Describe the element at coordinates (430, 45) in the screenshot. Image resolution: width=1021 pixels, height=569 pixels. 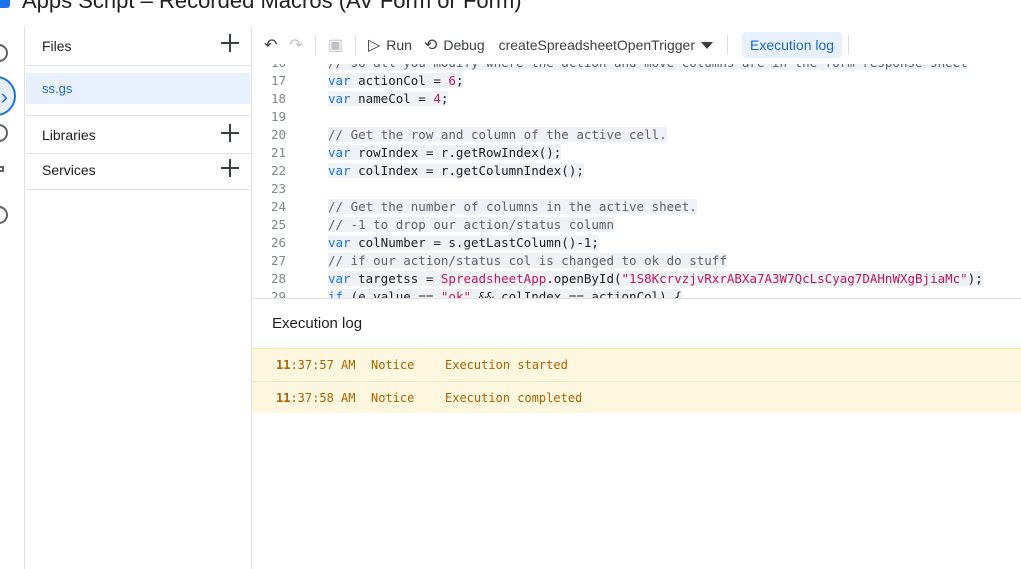
I see `debug-icon: ⟲` at that location.